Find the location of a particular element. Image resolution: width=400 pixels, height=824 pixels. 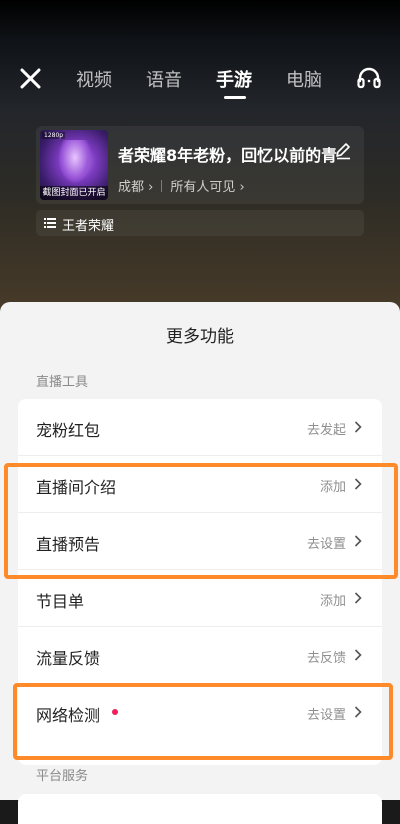

room-title: 者荣耀8年老粉，回忆以前的青 is located at coordinates (228, 154).